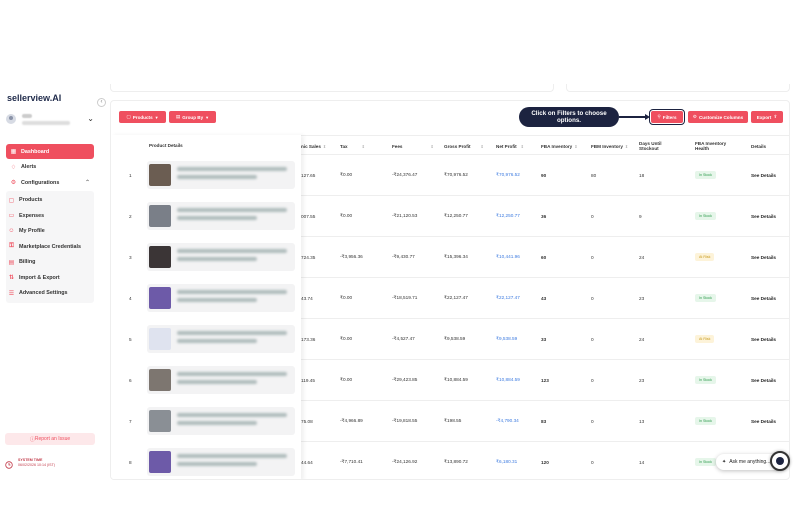 Image resolution: width=800 pixels, height=520 pixels. What do you see at coordinates (11, 231) in the screenshot?
I see `user-icon: ☺` at bounding box center [11, 231].